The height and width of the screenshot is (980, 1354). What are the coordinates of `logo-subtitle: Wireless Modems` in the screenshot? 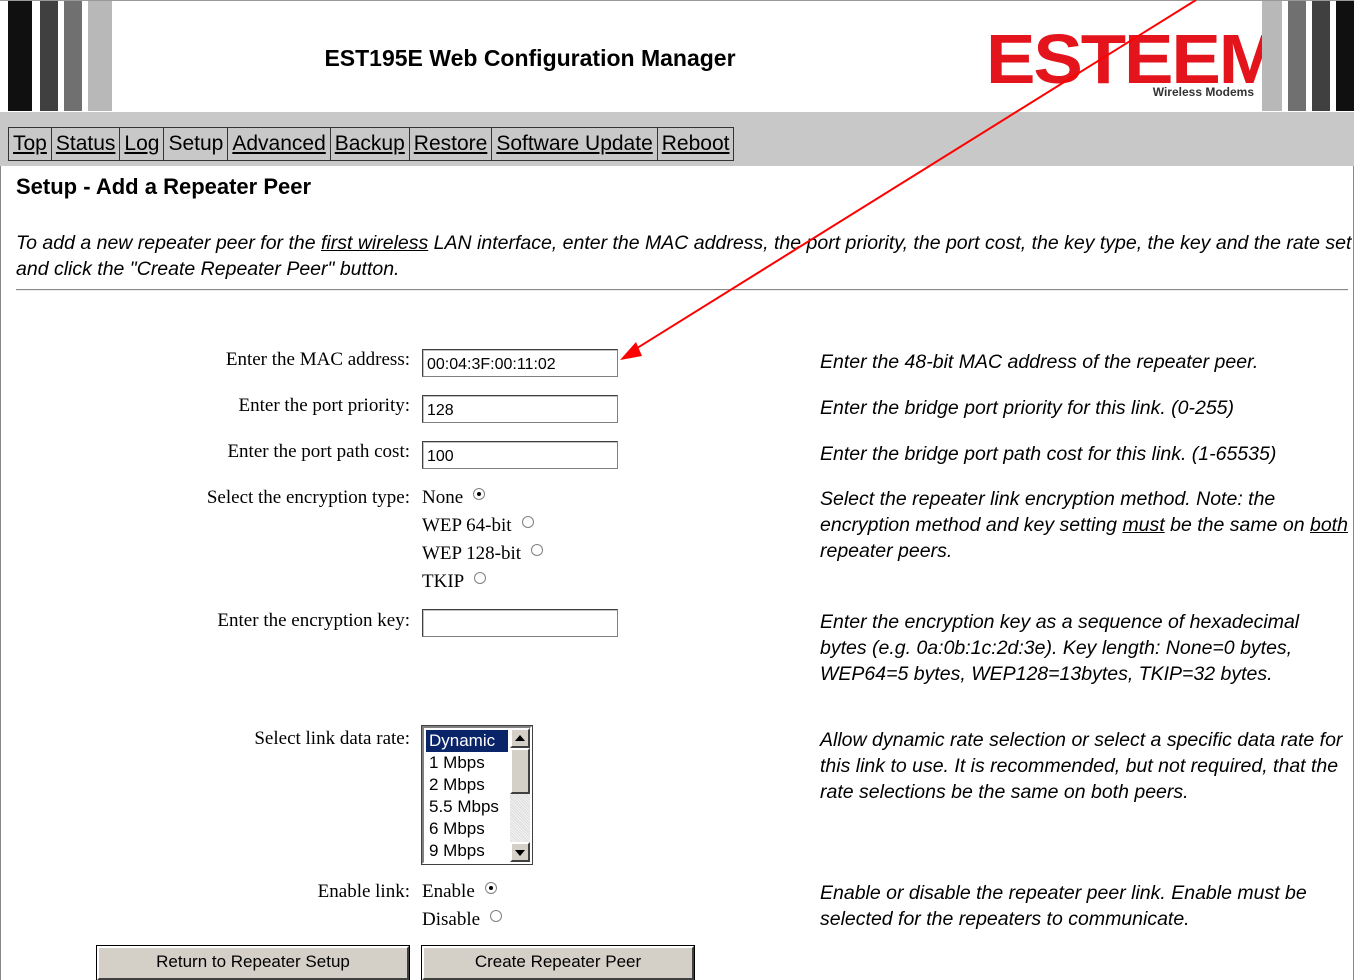 It's located at (1203, 92).